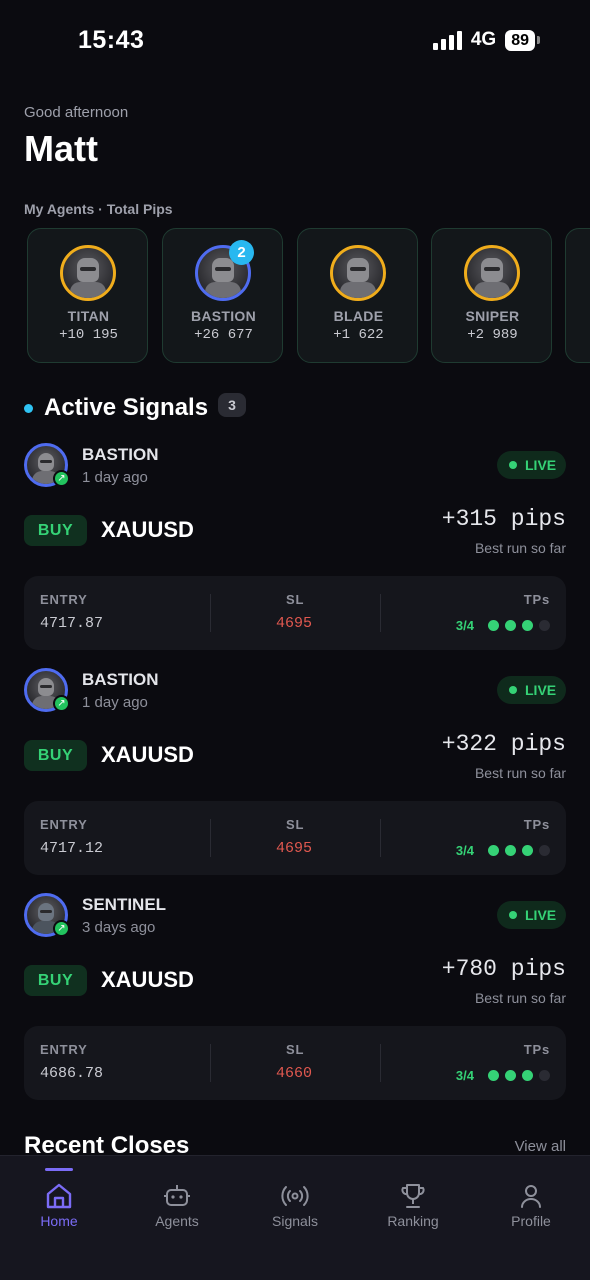 This screenshot has height=1280, width=590. I want to click on signal-time: 3 days ago, so click(119, 927).